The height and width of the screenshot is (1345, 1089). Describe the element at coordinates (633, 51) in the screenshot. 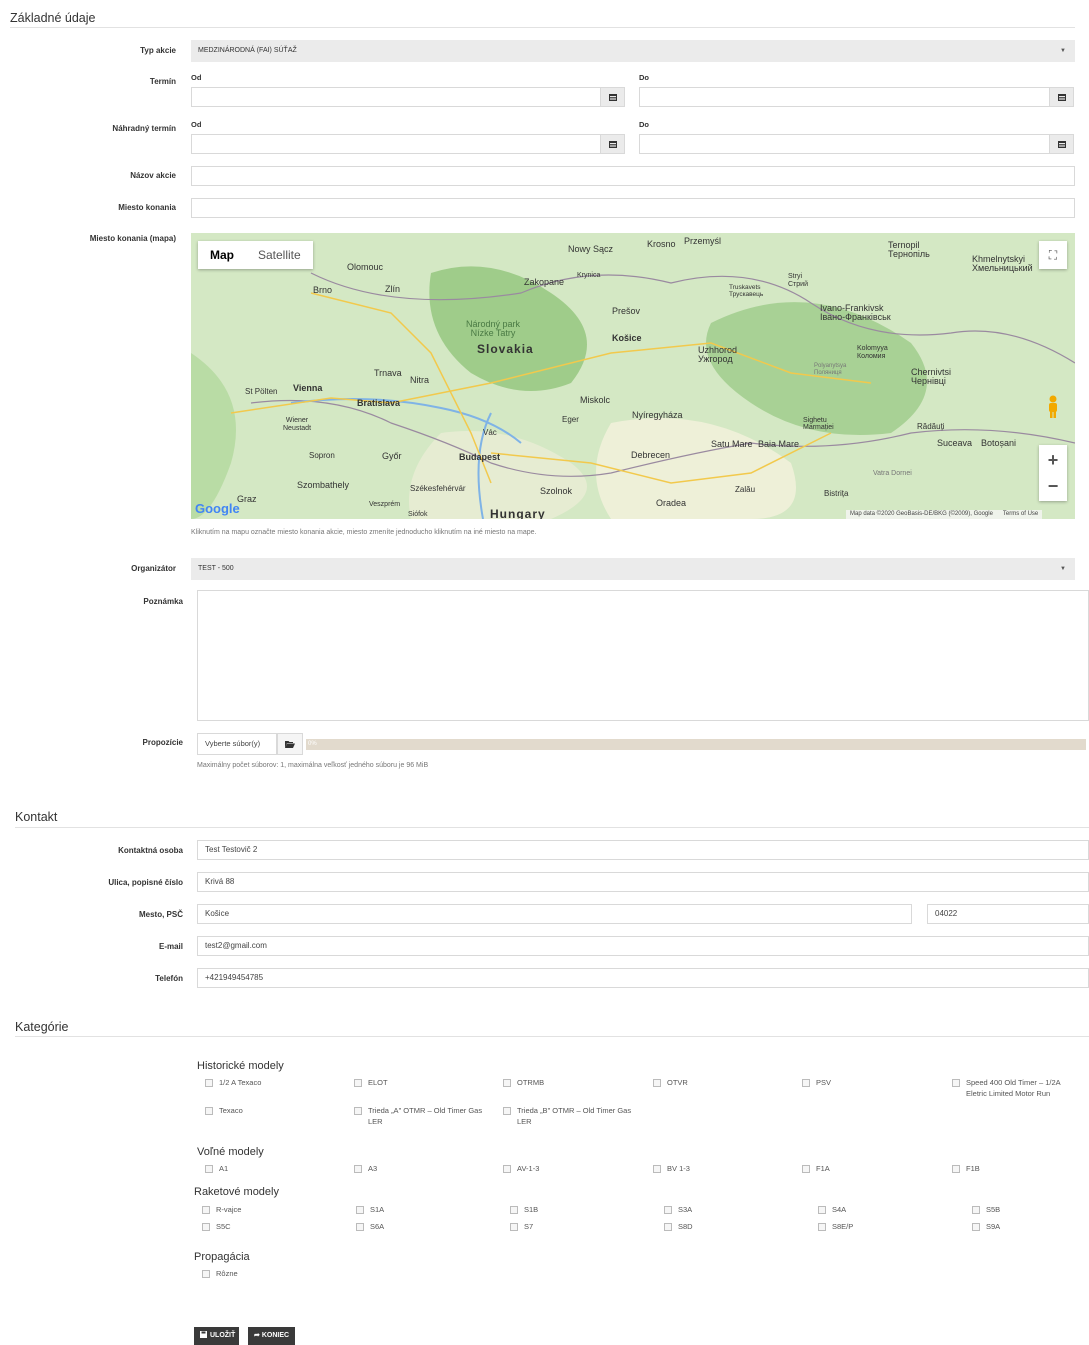

I see `event-type-select: MEDZINÁRODNÁ (FAI) SÚŤAŽ ▼` at that location.